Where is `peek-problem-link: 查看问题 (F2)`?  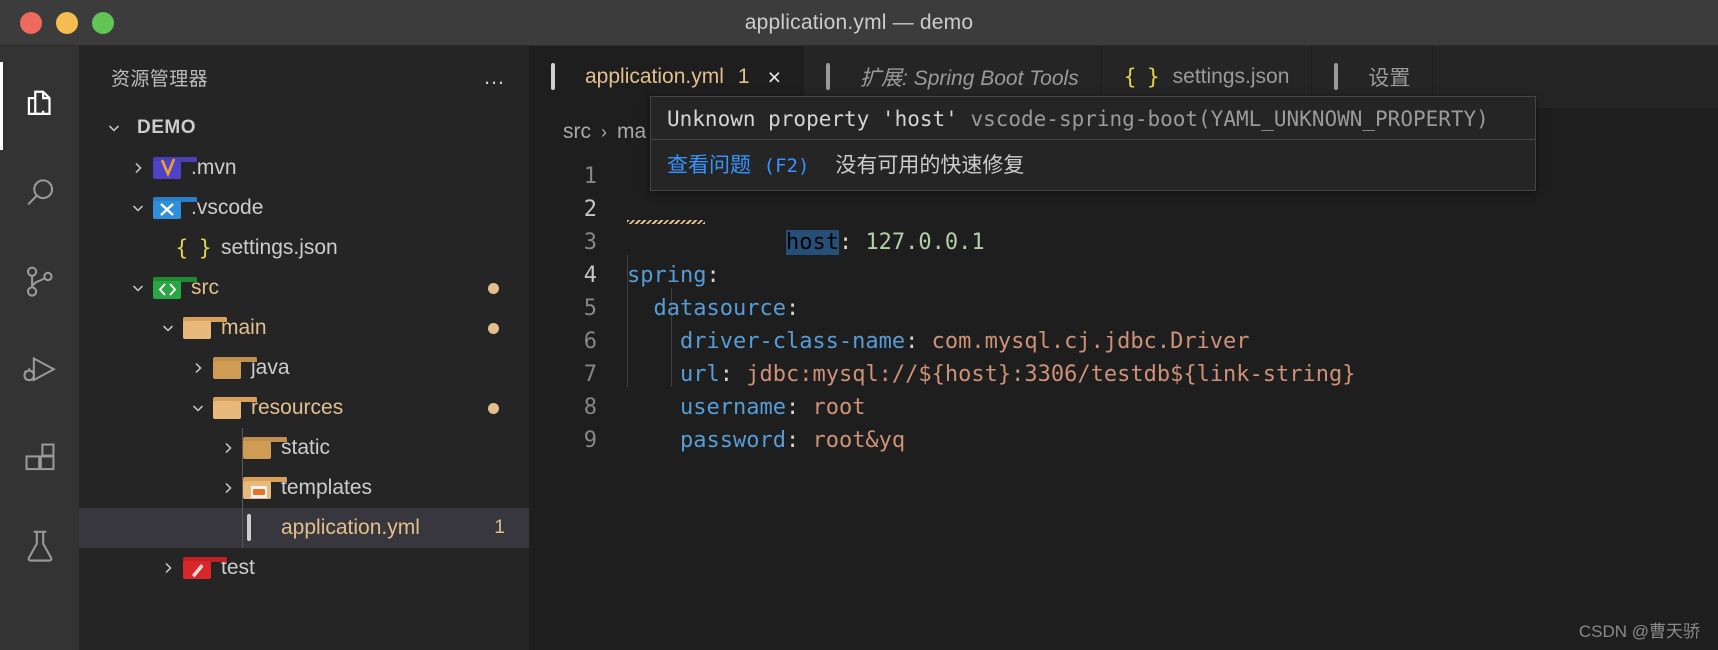 peek-problem-link: 查看问题 (F2) is located at coordinates (738, 164).